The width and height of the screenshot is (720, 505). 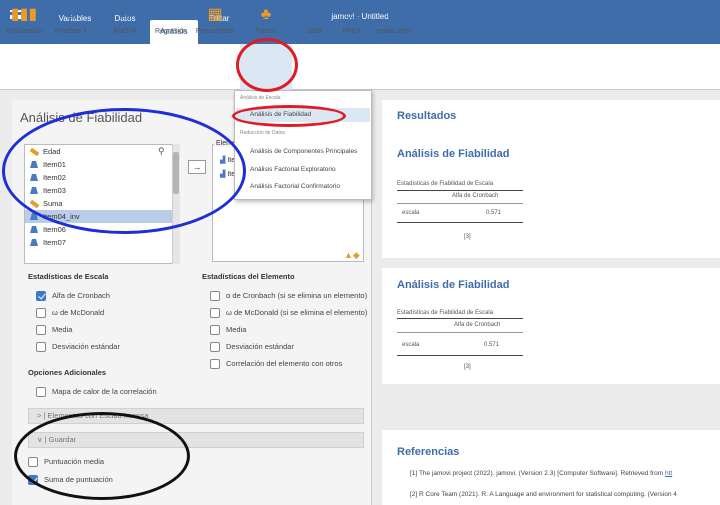 I want to click on factor-icon: ♣, so click(x=266, y=14).